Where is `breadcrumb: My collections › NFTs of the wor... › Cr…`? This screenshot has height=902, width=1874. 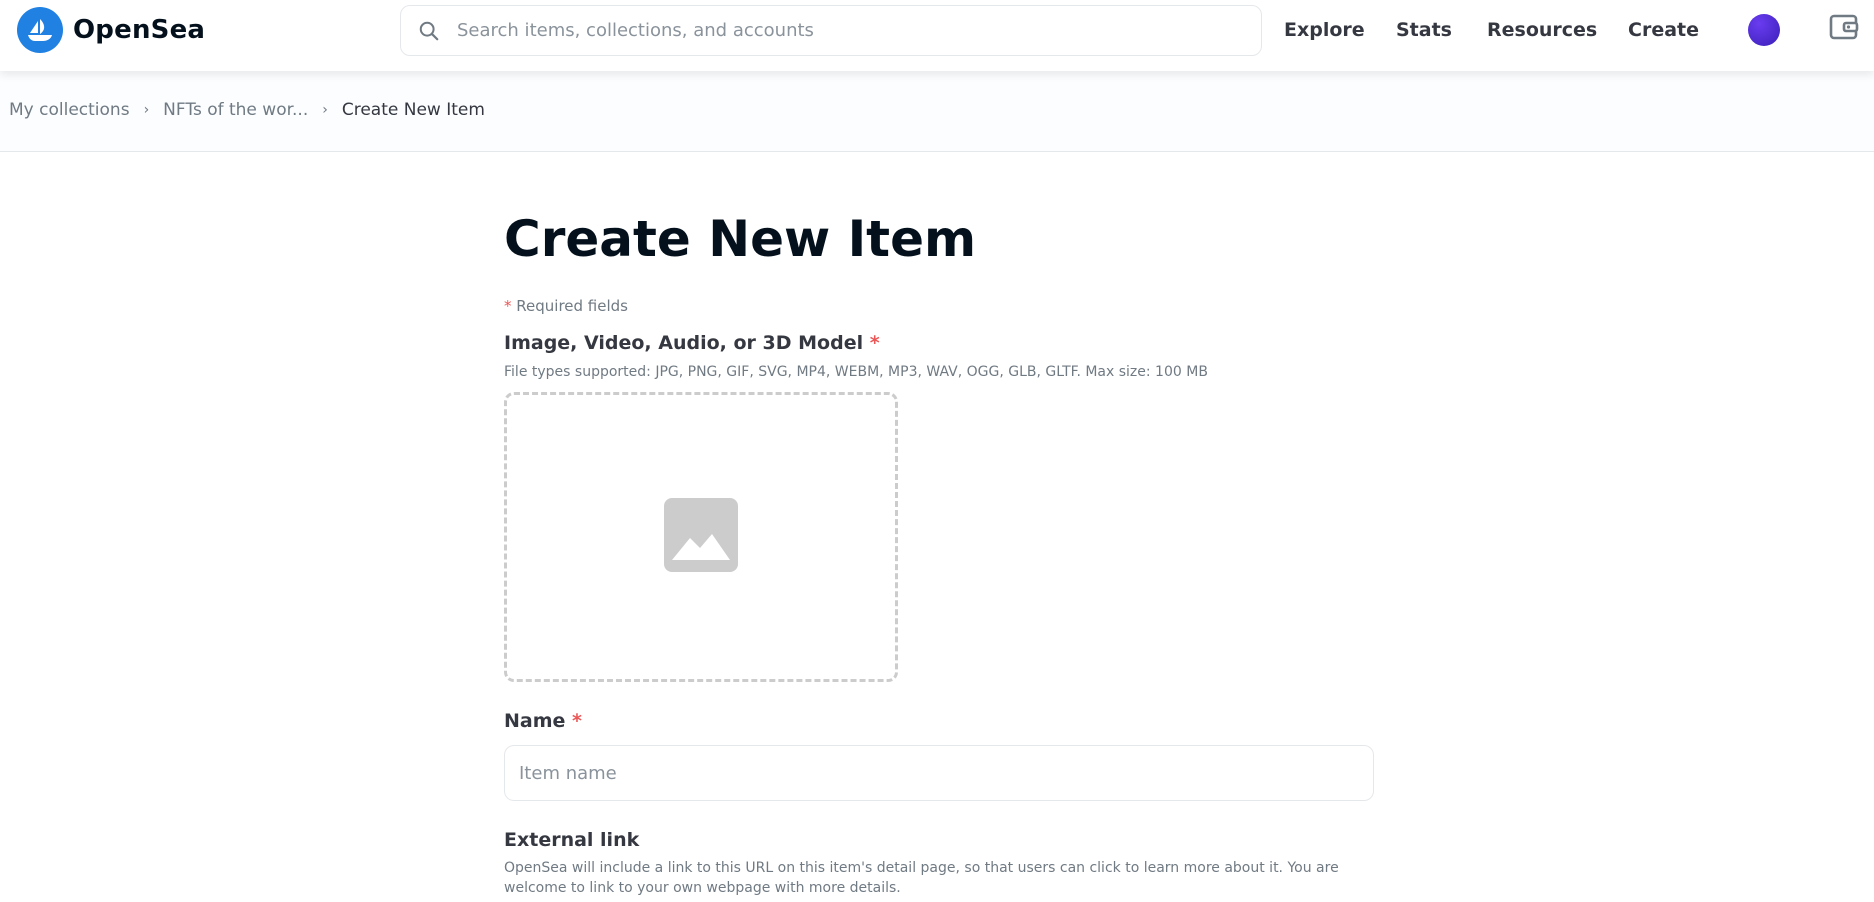 breadcrumb: My collections › NFTs of the wor... › Cr… is located at coordinates (247, 110).